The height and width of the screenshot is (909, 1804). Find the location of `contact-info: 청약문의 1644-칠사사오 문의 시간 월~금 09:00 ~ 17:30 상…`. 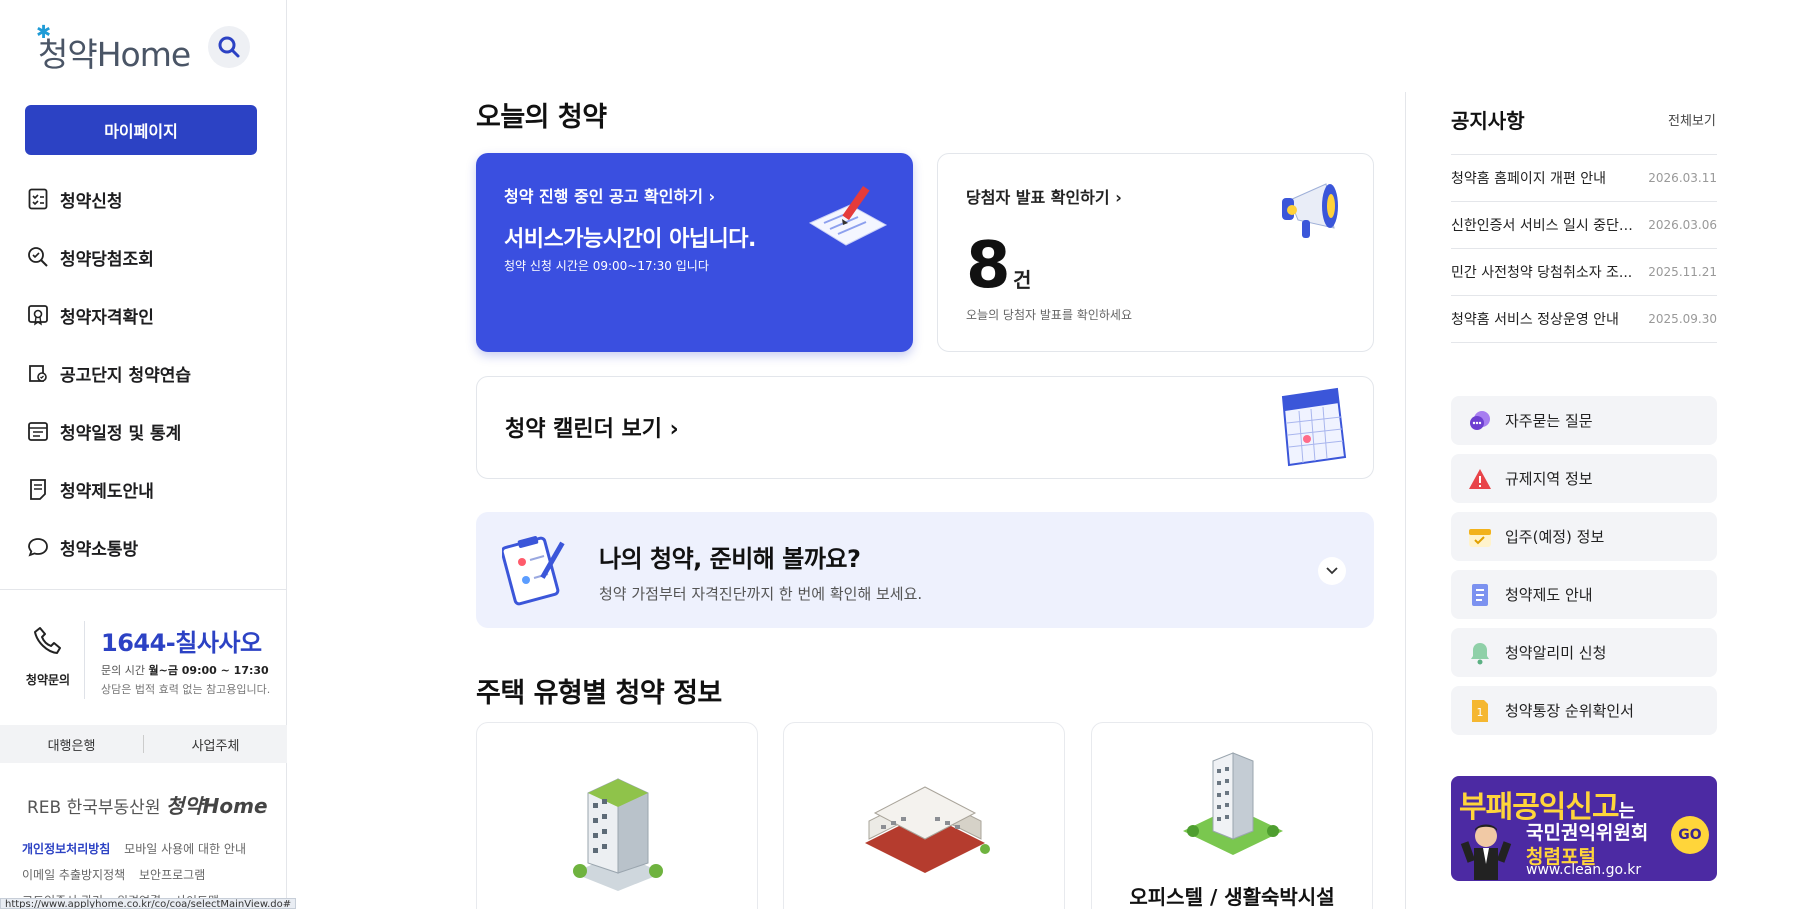

contact-info: 청약문의 1644-칠사사오 문의 시간 월~금 09:00 ~ 17:30 상… is located at coordinates (143, 665).